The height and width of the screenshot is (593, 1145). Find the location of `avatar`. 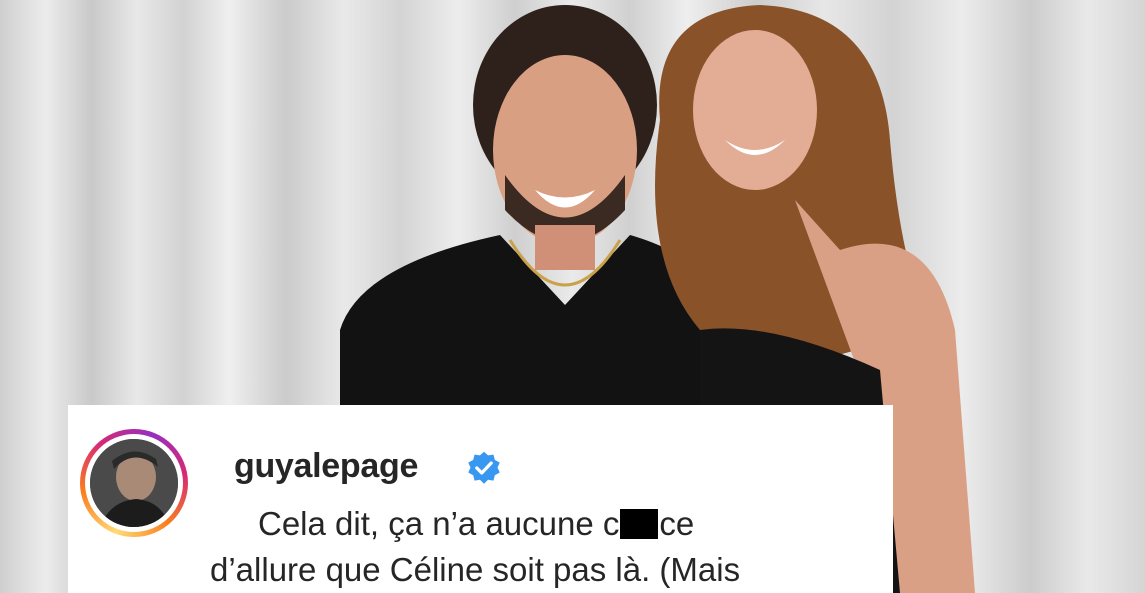

avatar is located at coordinates (134, 483).